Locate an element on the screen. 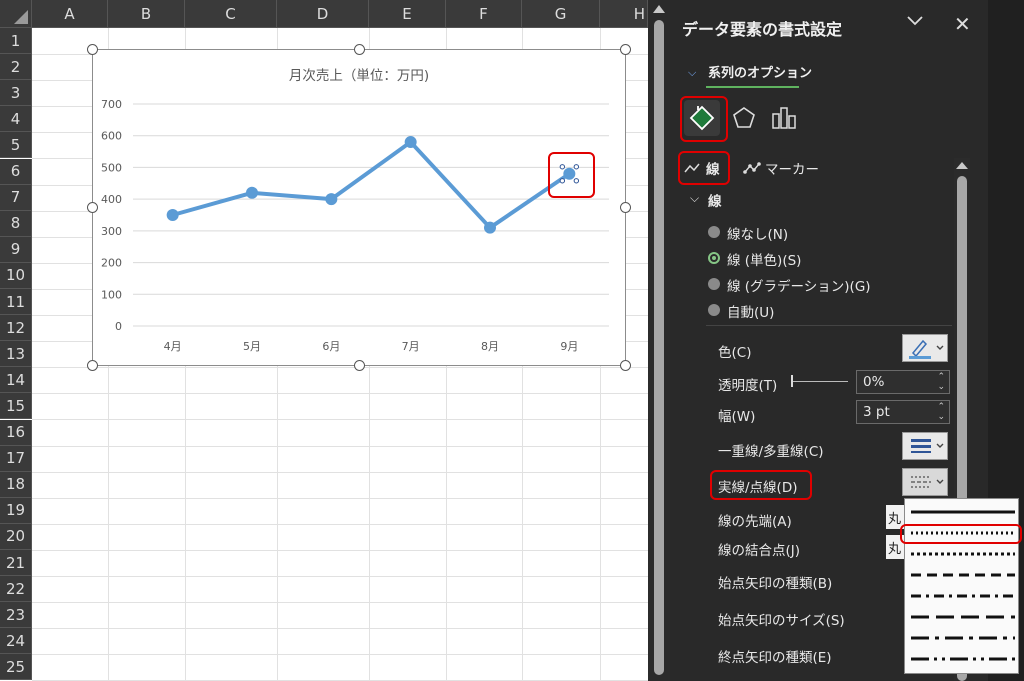 This screenshot has width=1024, height=681. column-header-D: D is located at coordinates (323, 14).